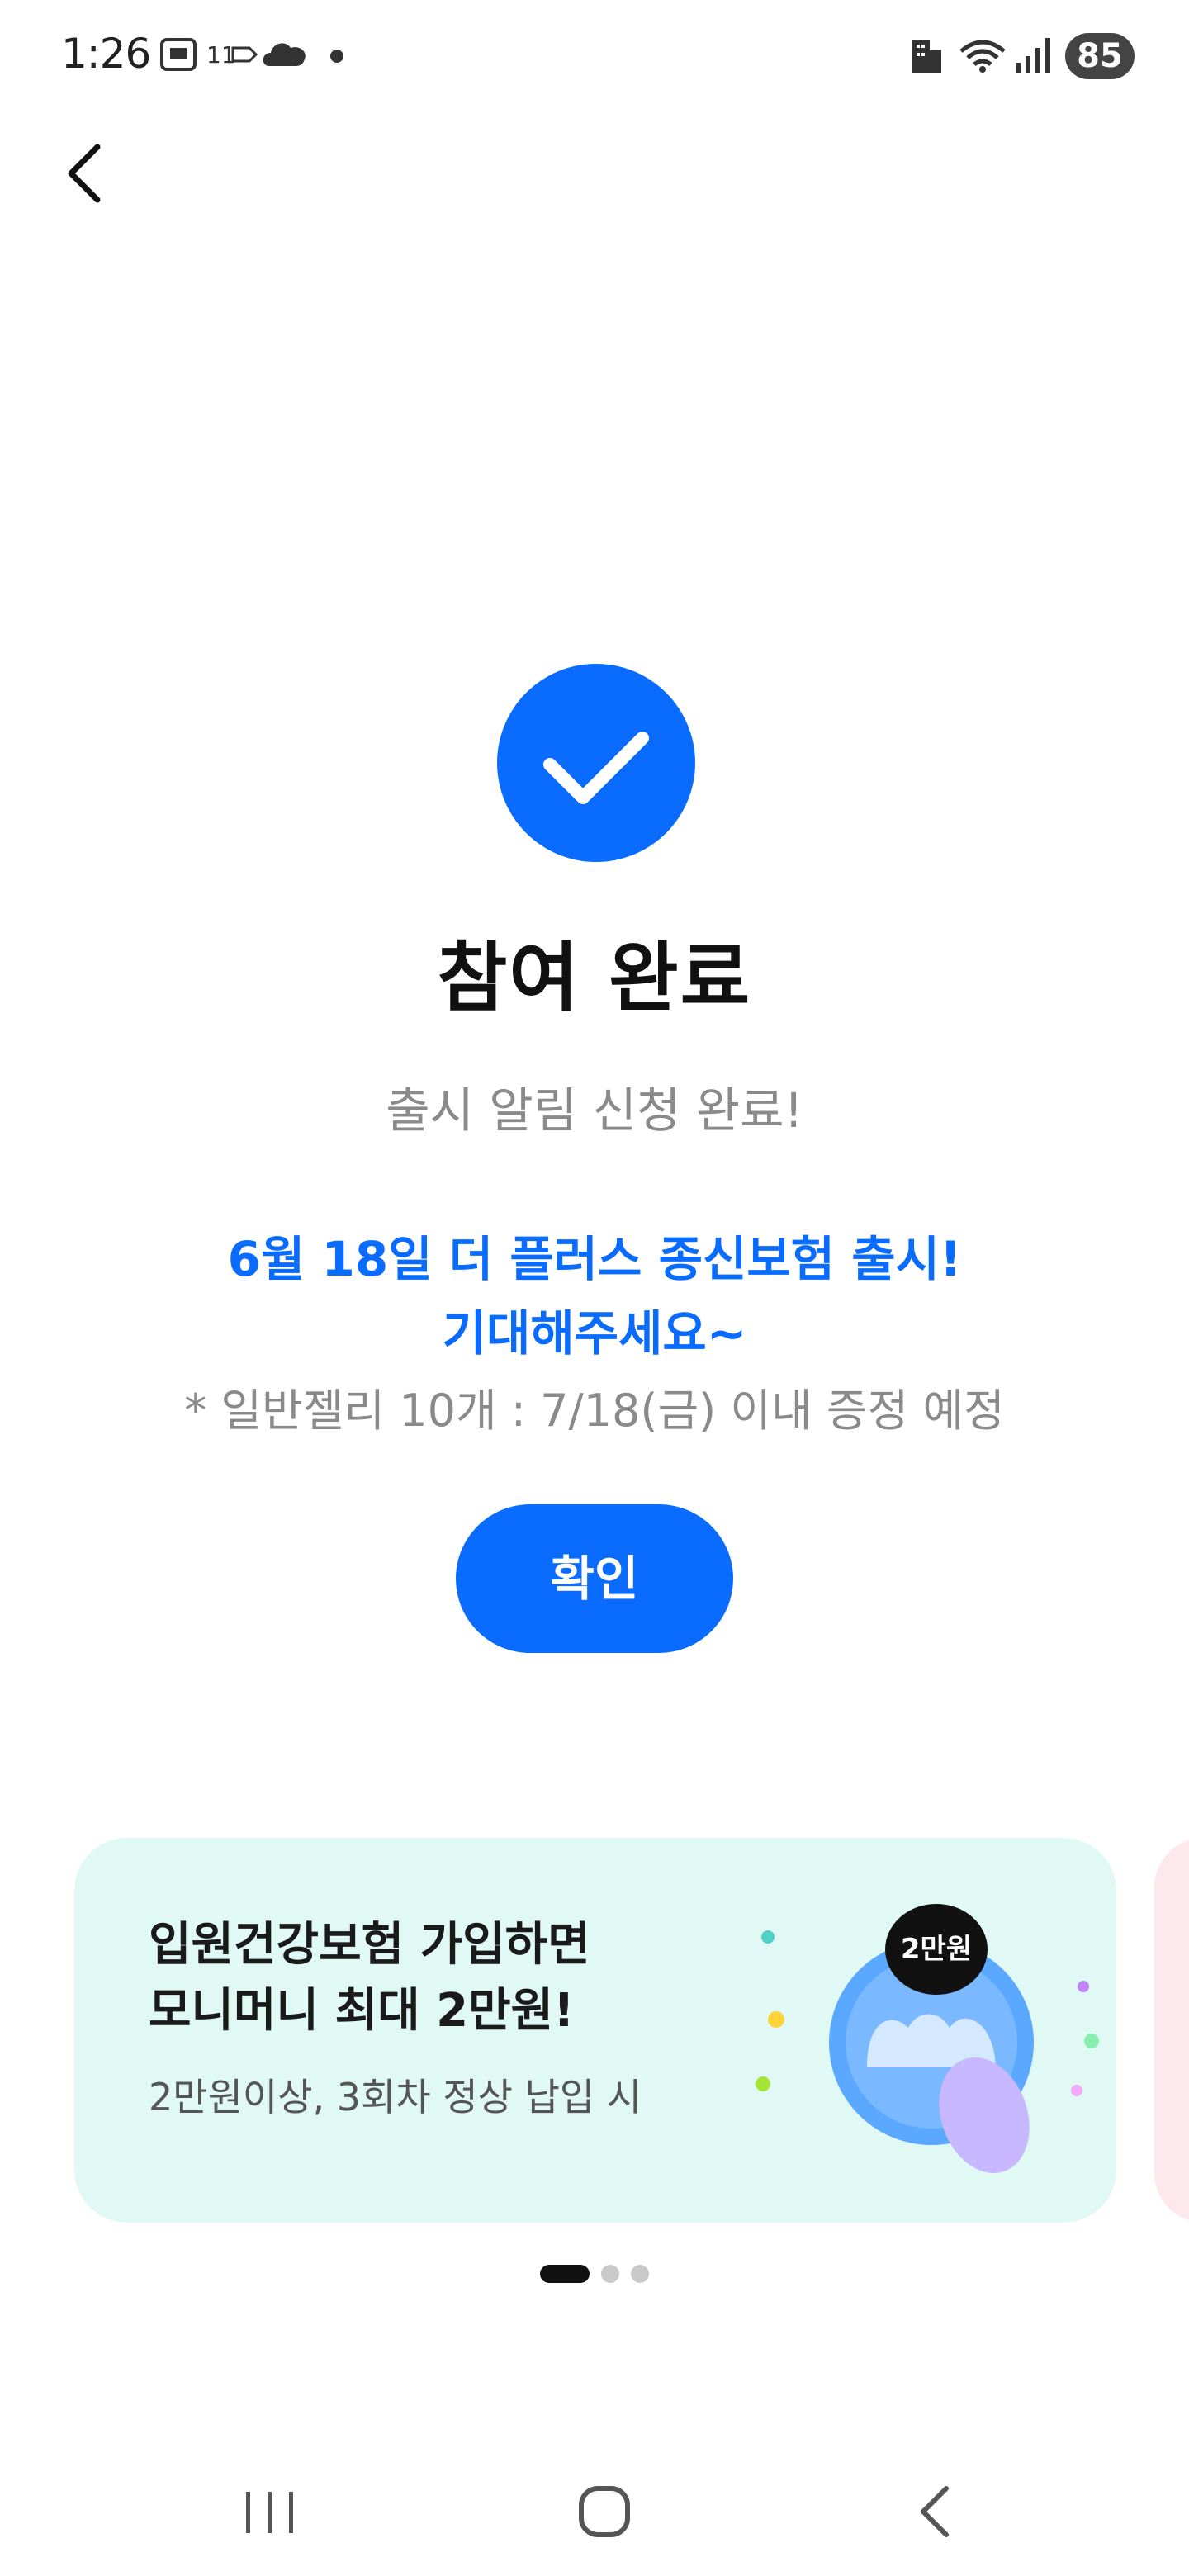  I want to click on result-subtitle: 출시 알림 신청 완료!, so click(594, 1110).